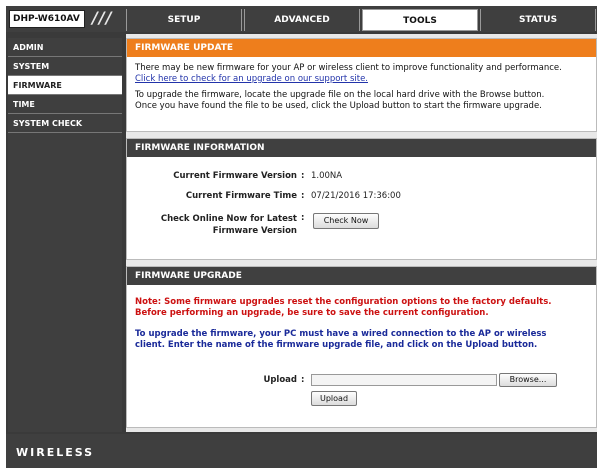 This screenshot has width=601, height=473. Describe the element at coordinates (346, 221) in the screenshot. I see `check-now-button: Check Now` at that location.